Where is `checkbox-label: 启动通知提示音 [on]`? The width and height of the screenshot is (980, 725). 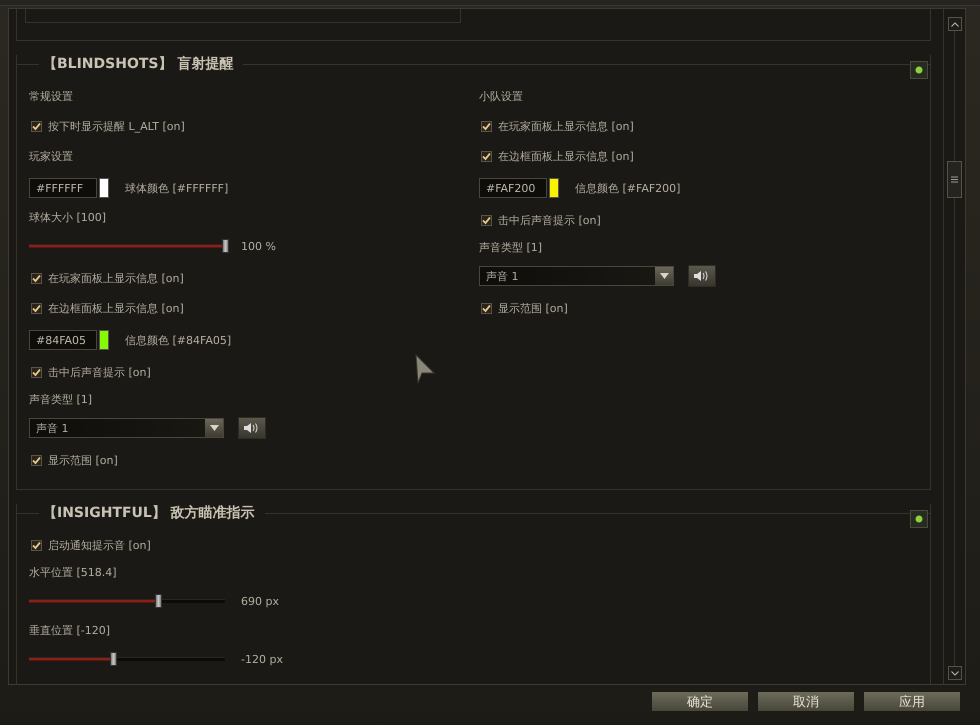
checkbox-label: 启动通知提示音 [on] is located at coordinates (99, 545).